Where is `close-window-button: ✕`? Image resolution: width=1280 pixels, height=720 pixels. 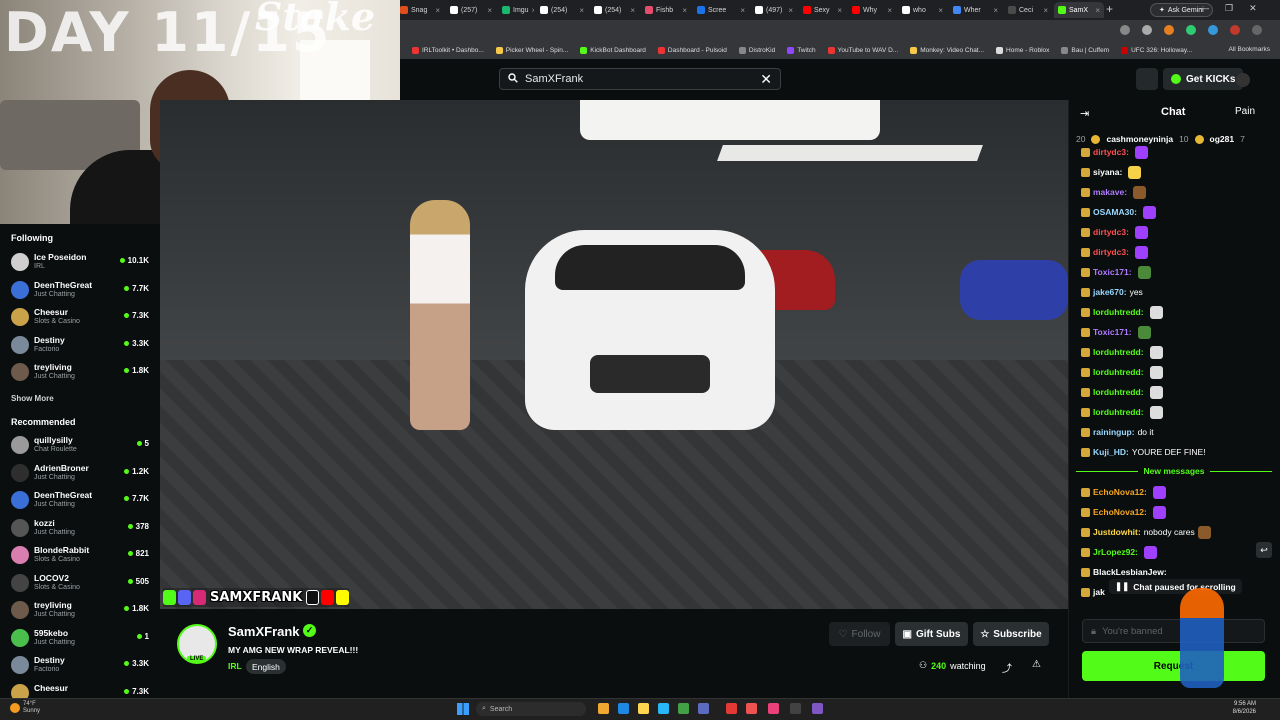
close-window-button: ✕ is located at coordinates (1253, 8).